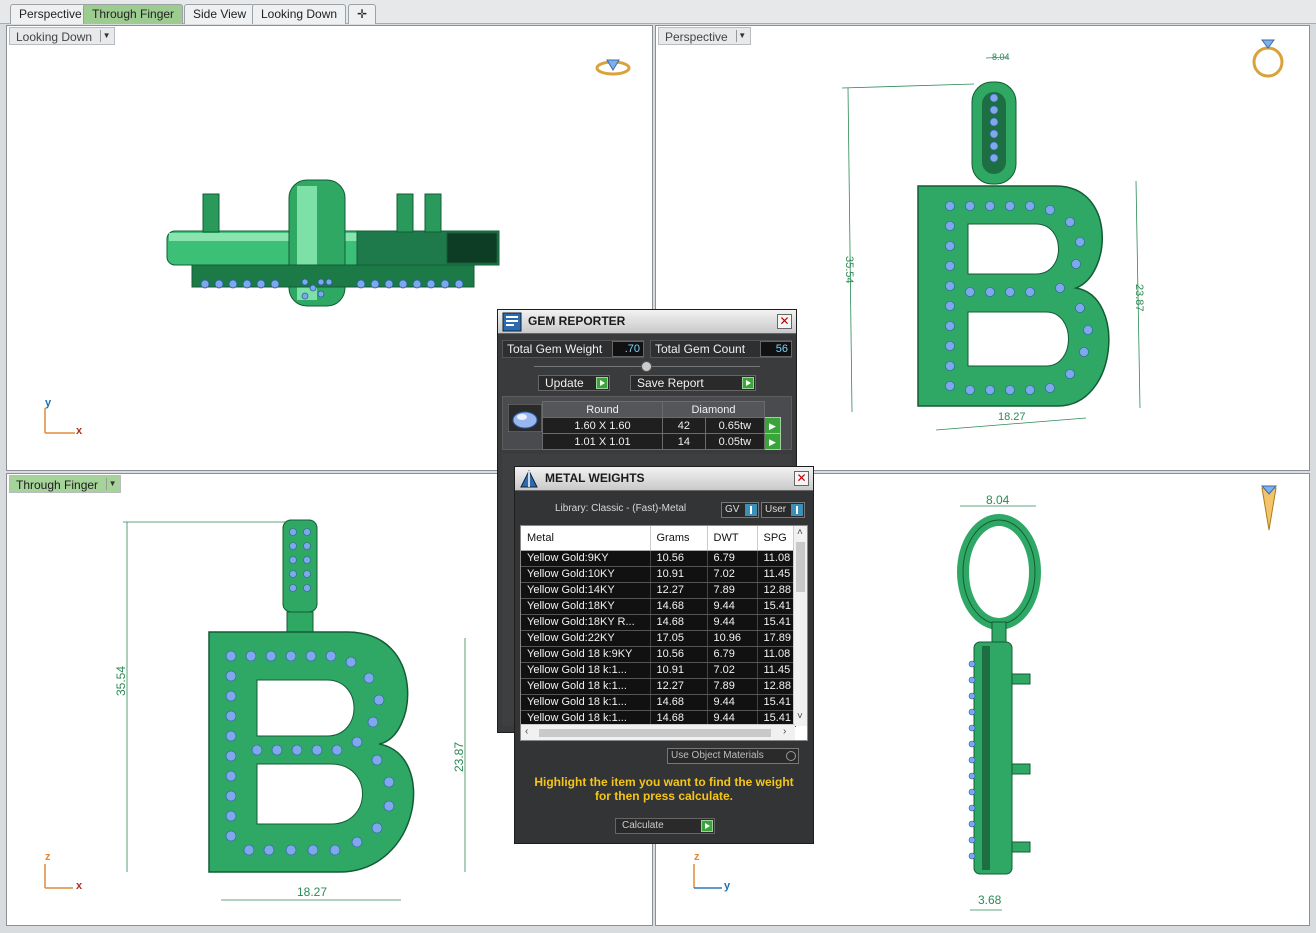  I want to click on gv-button: GV, so click(740, 510).